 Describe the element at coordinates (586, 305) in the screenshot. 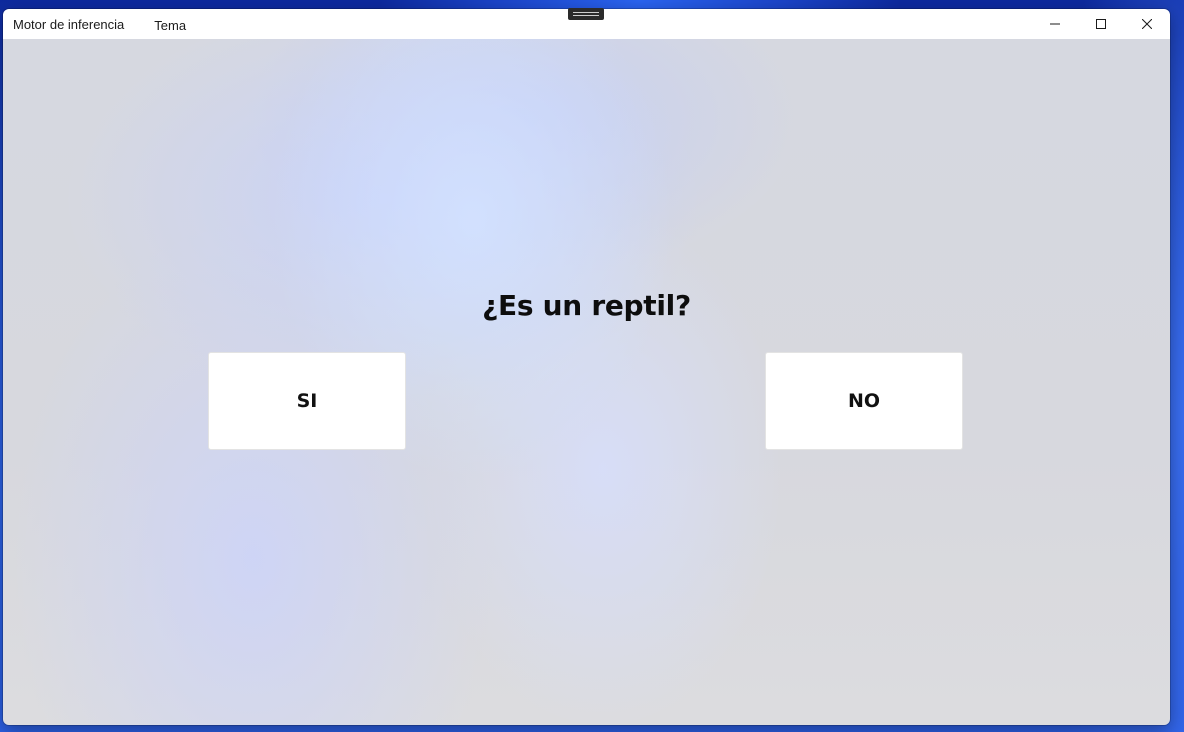

I see `question-text: ¿Es un reptil?` at that location.